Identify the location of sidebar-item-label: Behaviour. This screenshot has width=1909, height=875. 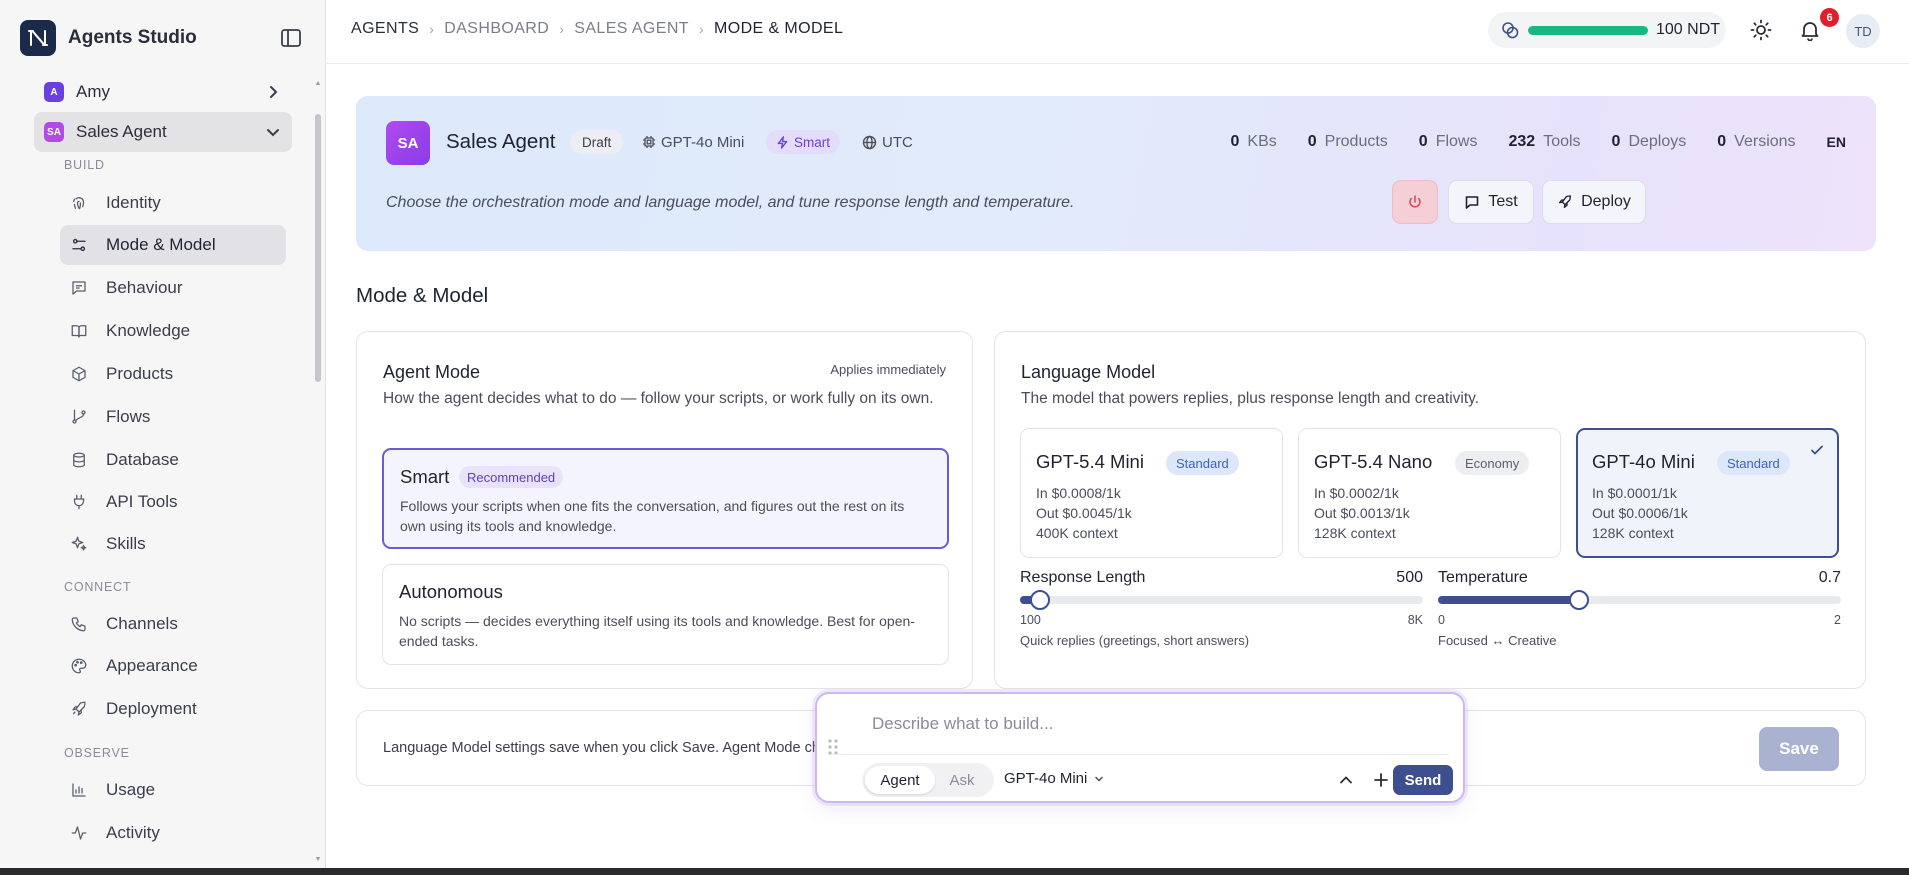
(144, 287).